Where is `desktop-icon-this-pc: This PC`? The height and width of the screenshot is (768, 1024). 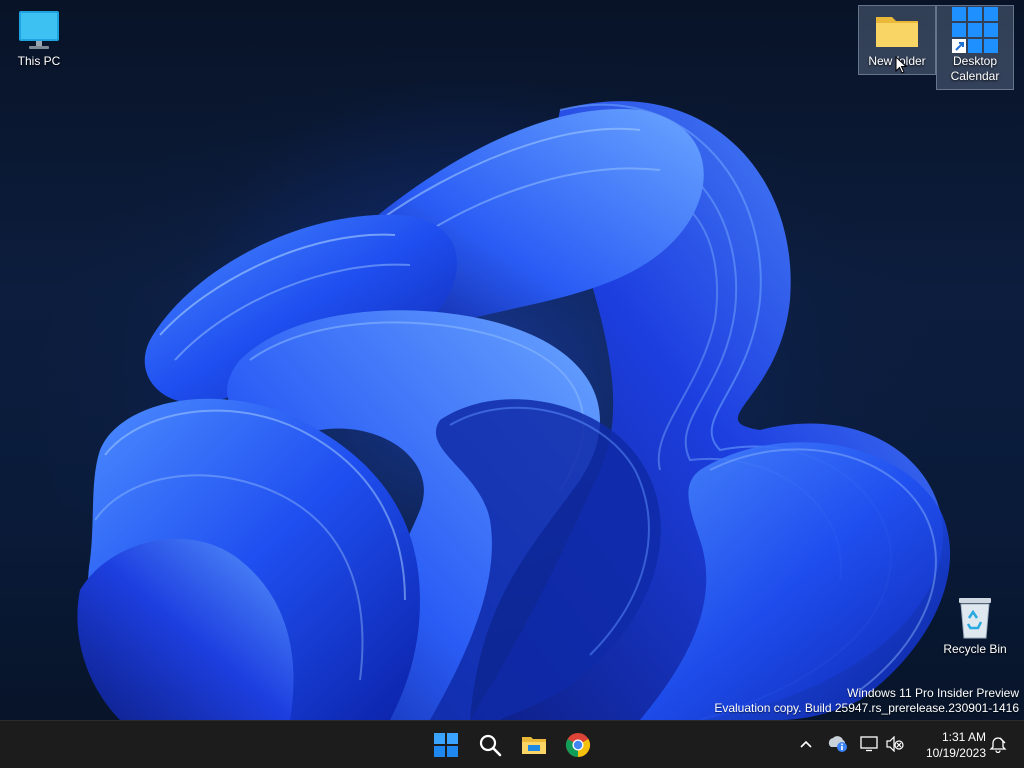
desktop-icon-this-pc: This PC is located at coordinates (39, 37).